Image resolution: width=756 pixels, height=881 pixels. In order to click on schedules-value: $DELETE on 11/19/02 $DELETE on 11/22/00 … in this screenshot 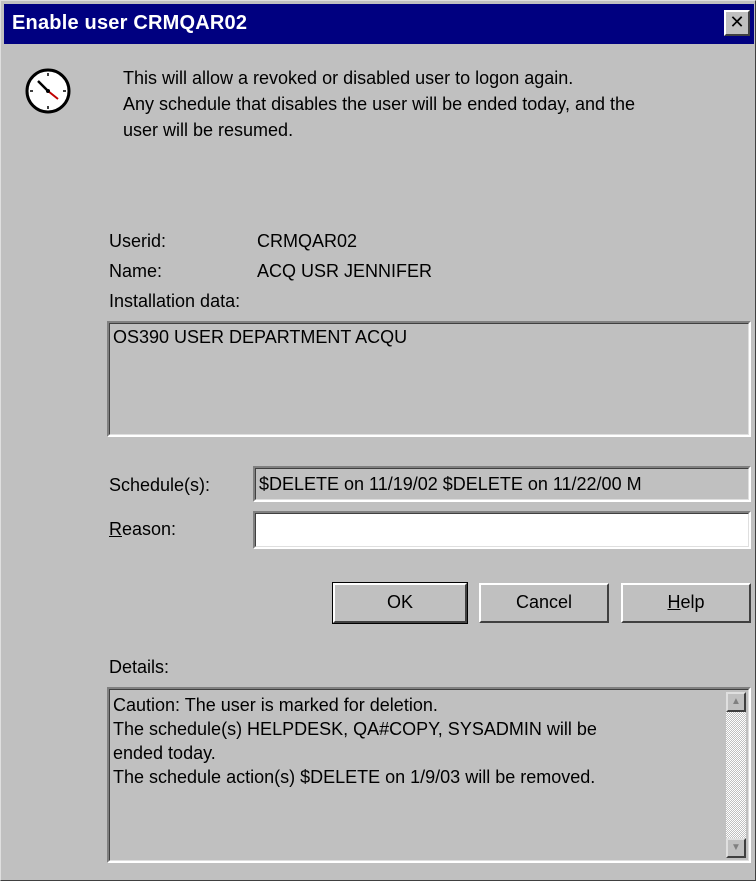, I will do `click(450, 484)`.